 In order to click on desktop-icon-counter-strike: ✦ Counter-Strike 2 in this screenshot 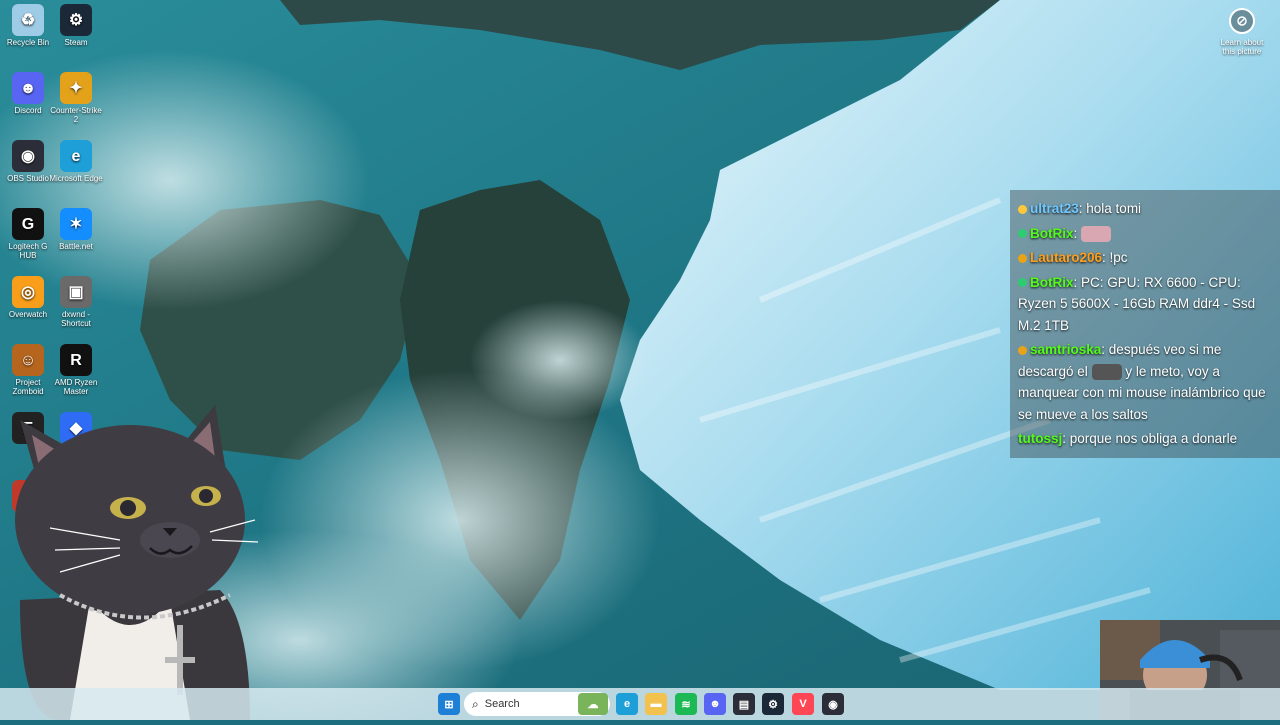, I will do `click(76, 96)`.